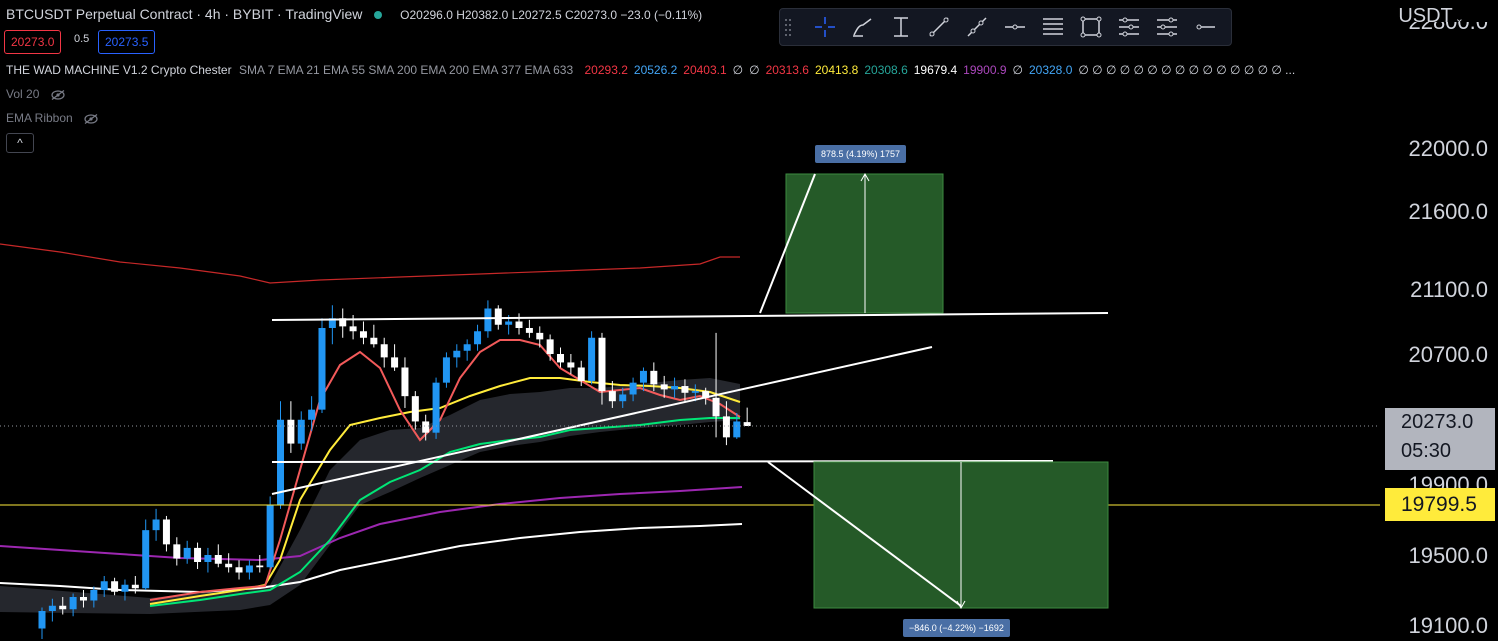  I want to click on drawing-toolbar, so click(1005, 27).